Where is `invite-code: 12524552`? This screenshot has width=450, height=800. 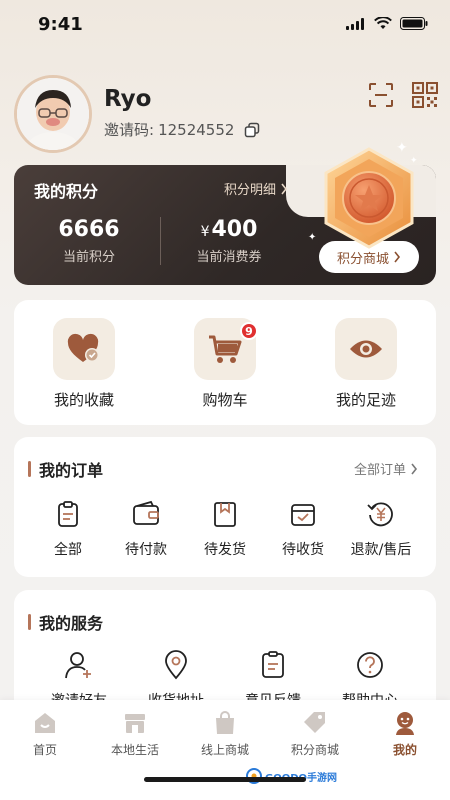 invite-code: 12524552 is located at coordinates (196, 129).